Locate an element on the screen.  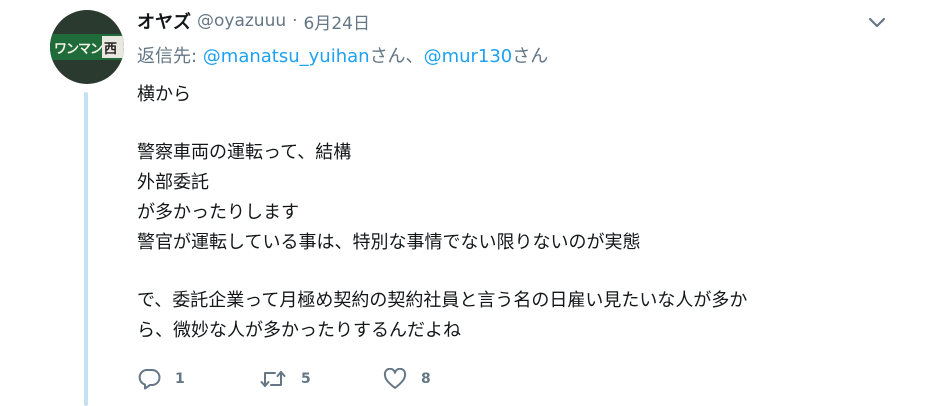
tweet-line: で、委託企業って月極め契約の契約社員と言う名の日雇い見たいな人が多か is located at coordinates (442, 300).